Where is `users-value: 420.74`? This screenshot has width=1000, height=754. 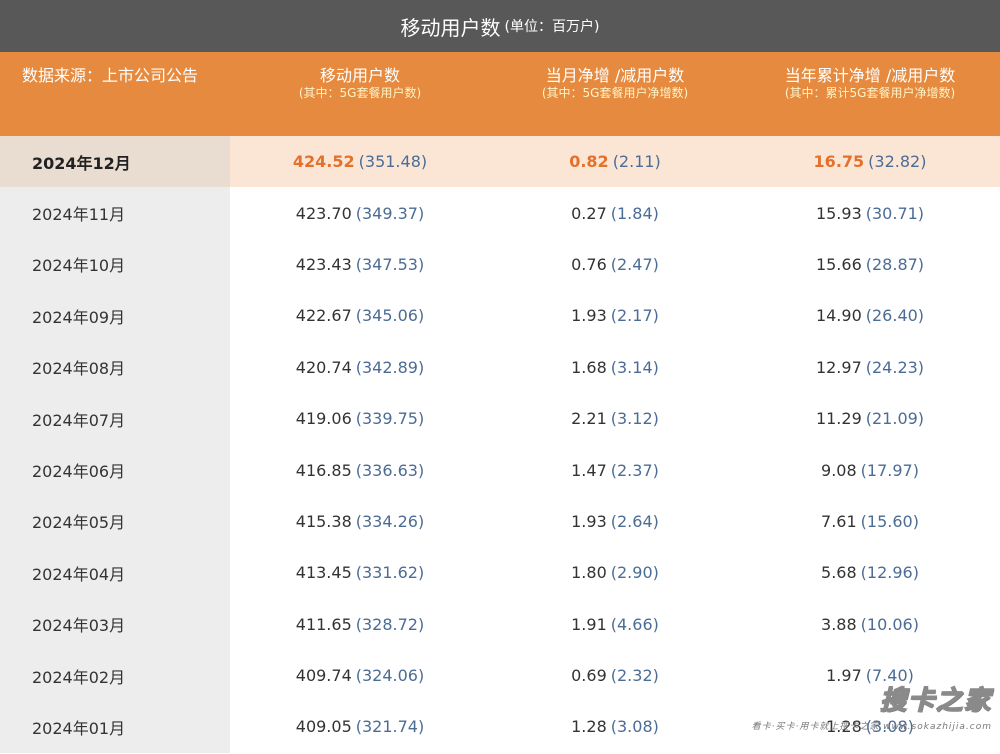 users-value: 420.74 is located at coordinates (323, 367).